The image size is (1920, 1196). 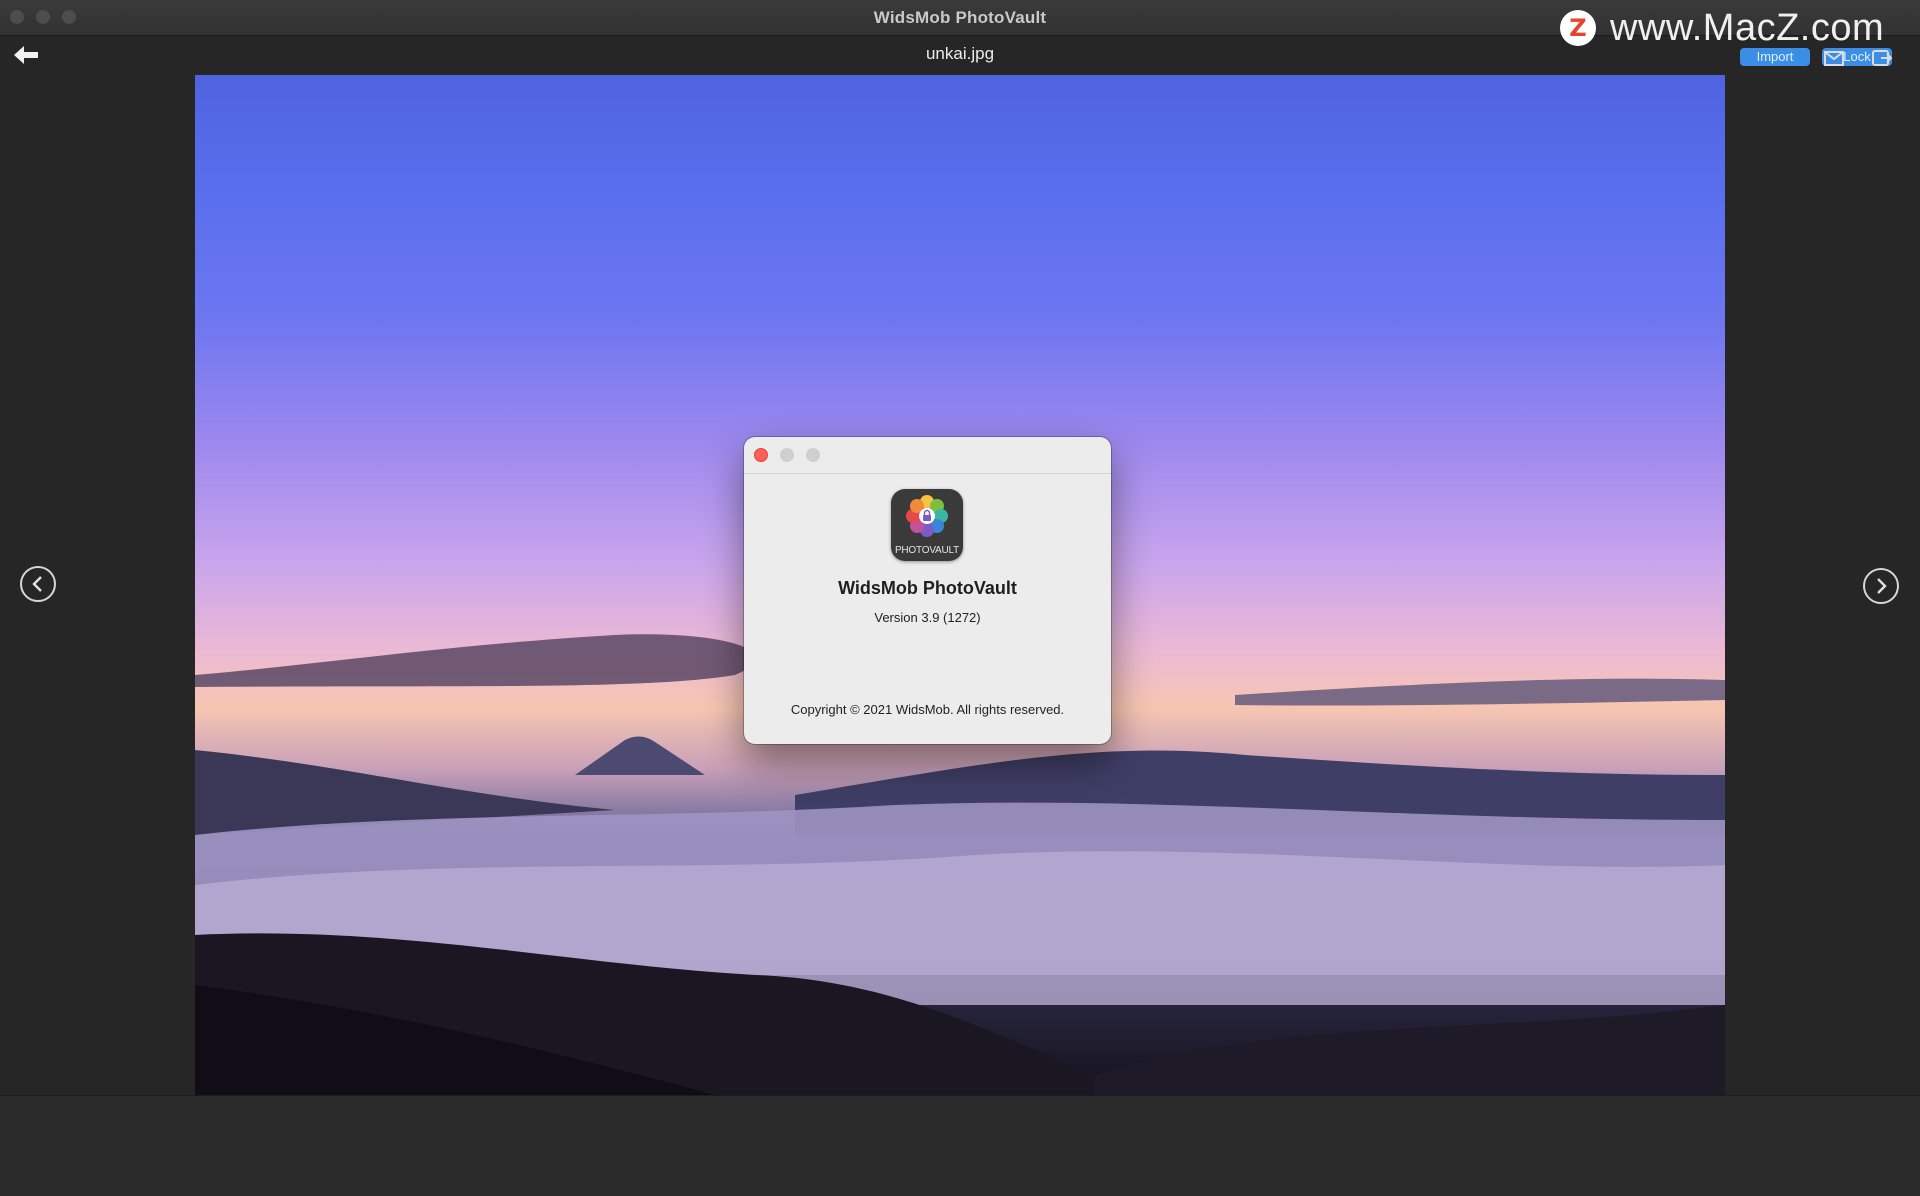 What do you see at coordinates (927, 455) in the screenshot?
I see `about-titlebar` at bounding box center [927, 455].